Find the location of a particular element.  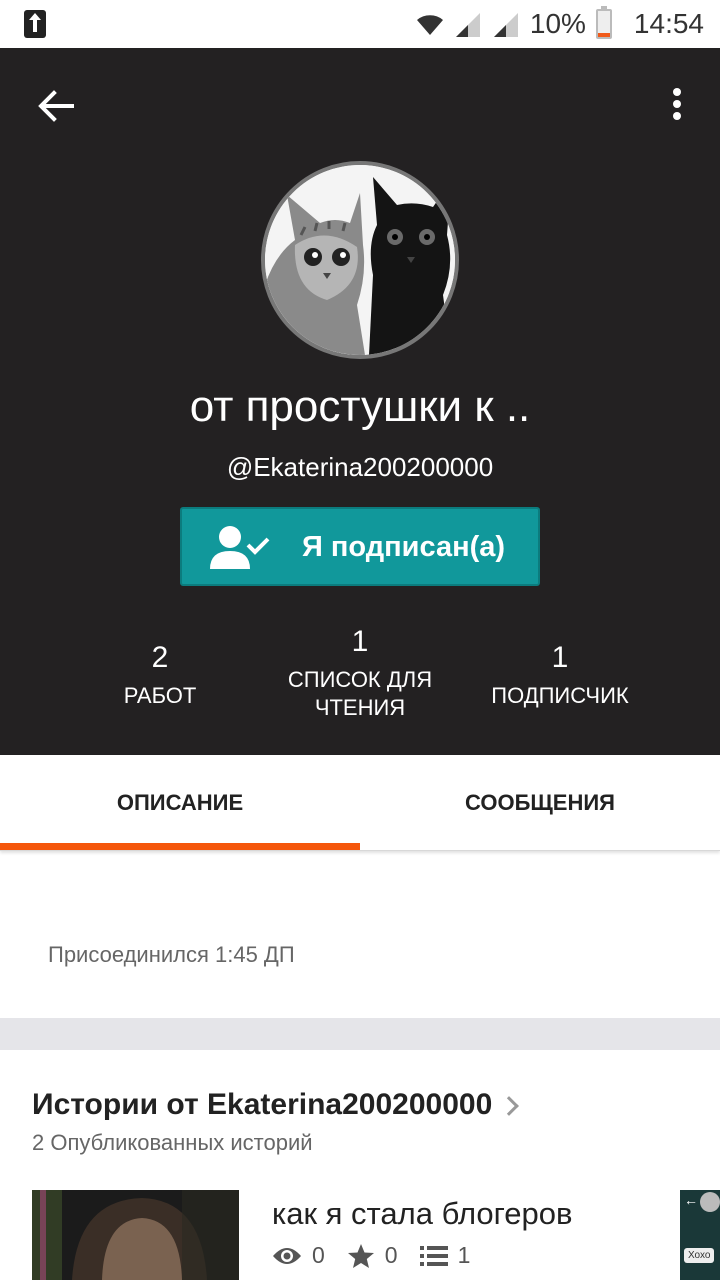

more-vert-icon is located at coordinates (677, 92).